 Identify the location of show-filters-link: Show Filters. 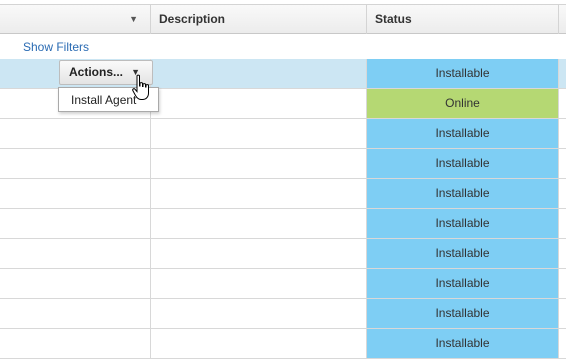
(56, 47).